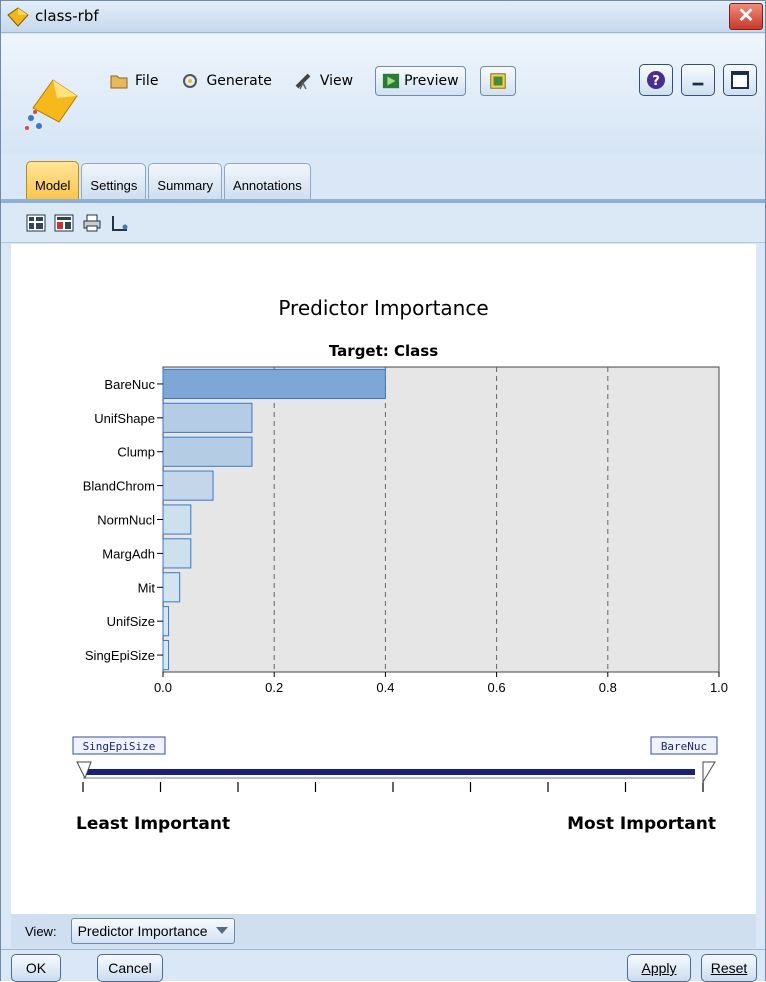 The height and width of the screenshot is (982, 766). Describe the element at coordinates (153, 824) in the screenshot. I see `least-important-label: Least Important` at that location.